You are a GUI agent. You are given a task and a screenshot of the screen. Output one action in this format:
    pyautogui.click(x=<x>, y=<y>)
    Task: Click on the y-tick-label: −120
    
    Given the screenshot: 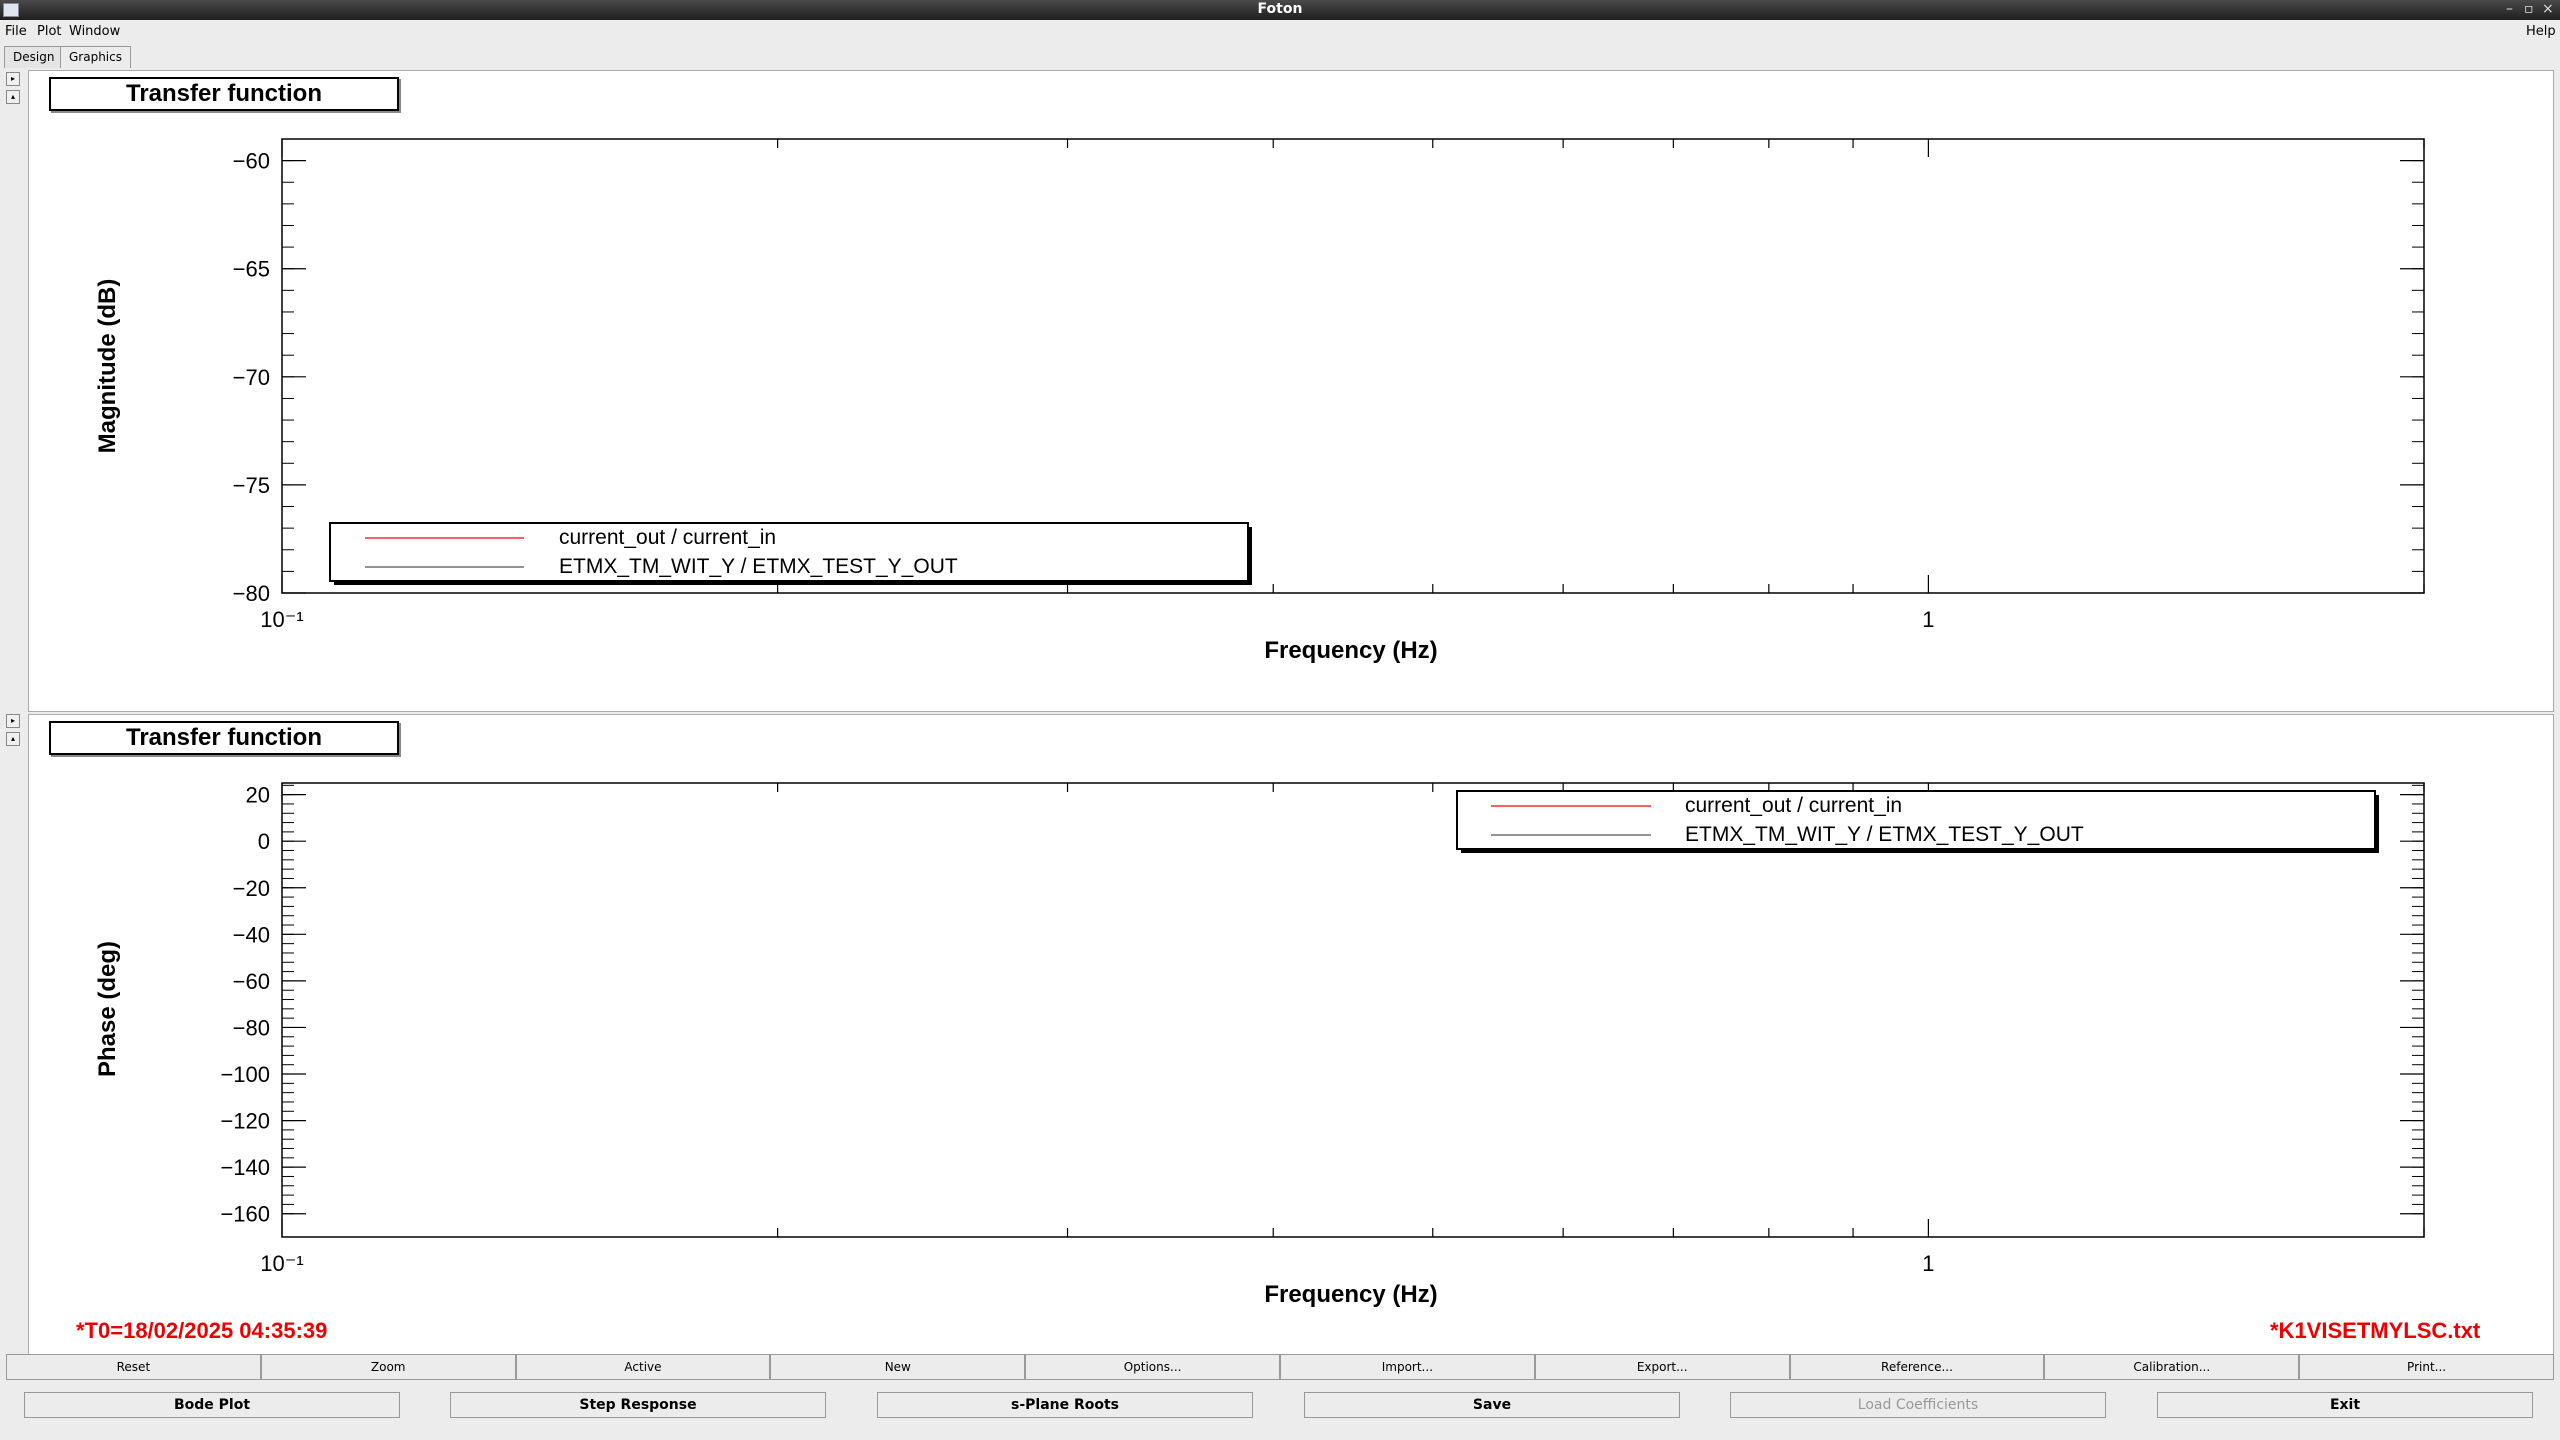 What is the action you would take?
    pyautogui.click(x=245, y=1121)
    